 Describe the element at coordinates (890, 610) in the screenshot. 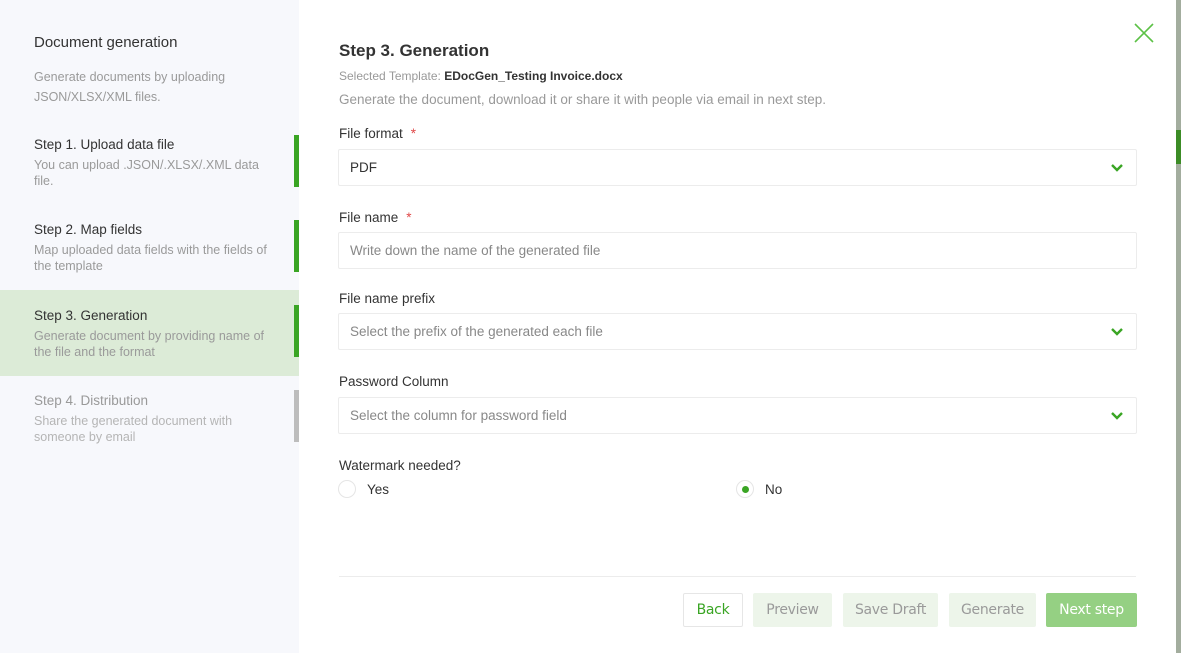

I see `save-draft-button: Save Draft` at that location.